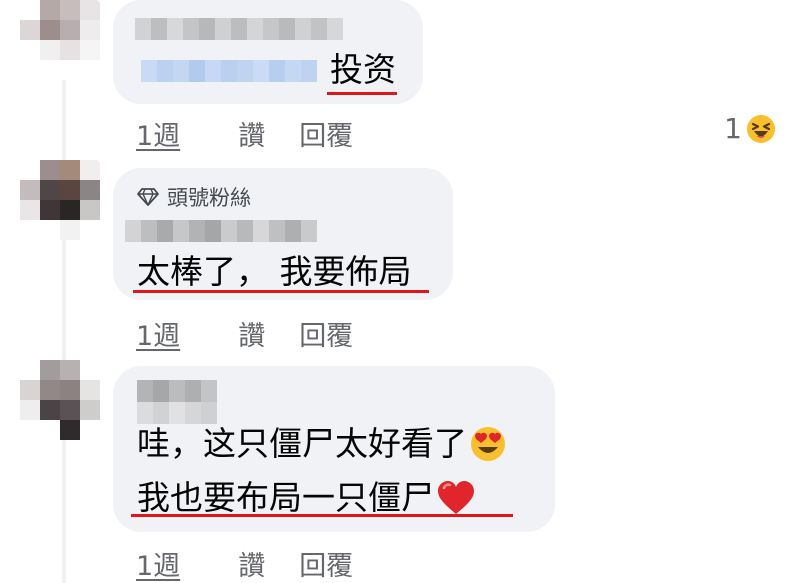  Describe the element at coordinates (177, 413) in the screenshot. I see `author-name-blurred-line2` at that location.